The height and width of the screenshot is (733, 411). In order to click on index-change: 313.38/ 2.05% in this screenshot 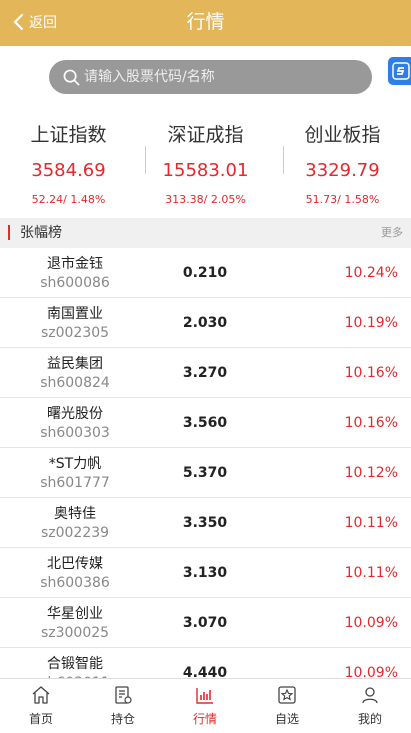, I will do `click(205, 199)`.